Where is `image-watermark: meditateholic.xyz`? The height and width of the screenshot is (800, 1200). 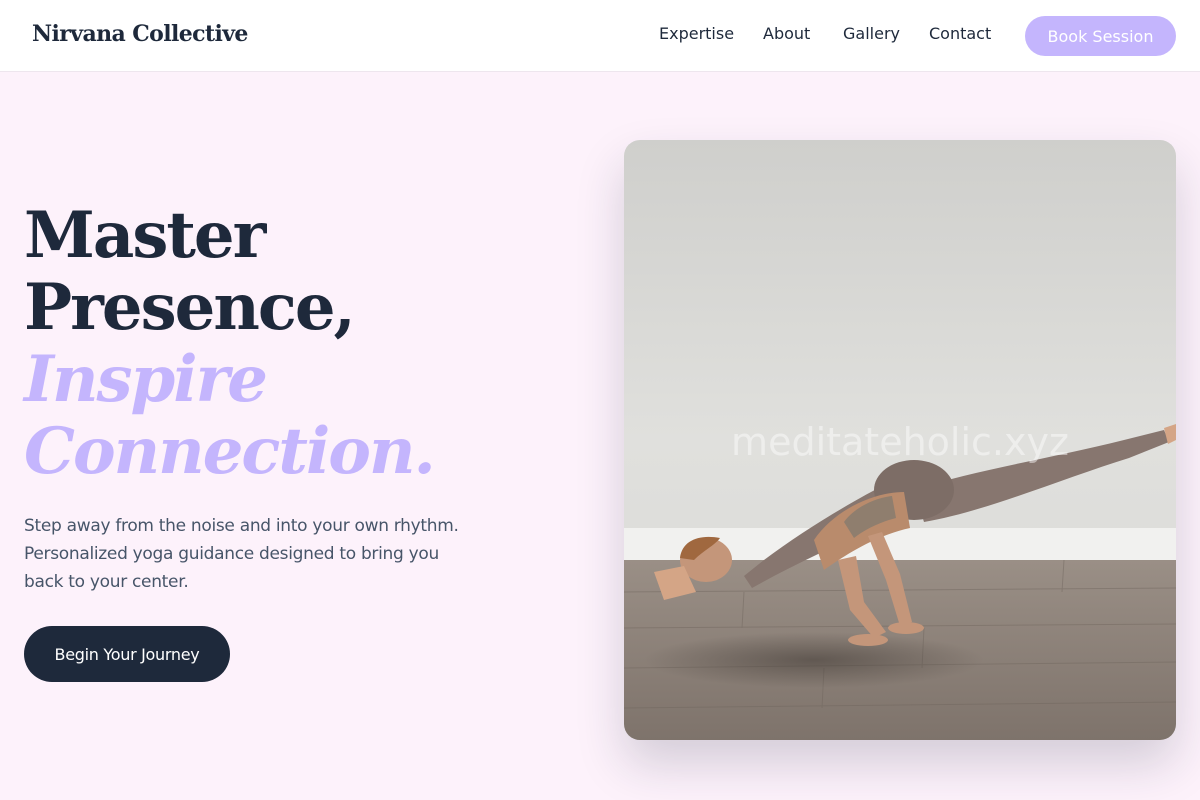 image-watermark: meditateholic.xyz is located at coordinates (900, 442).